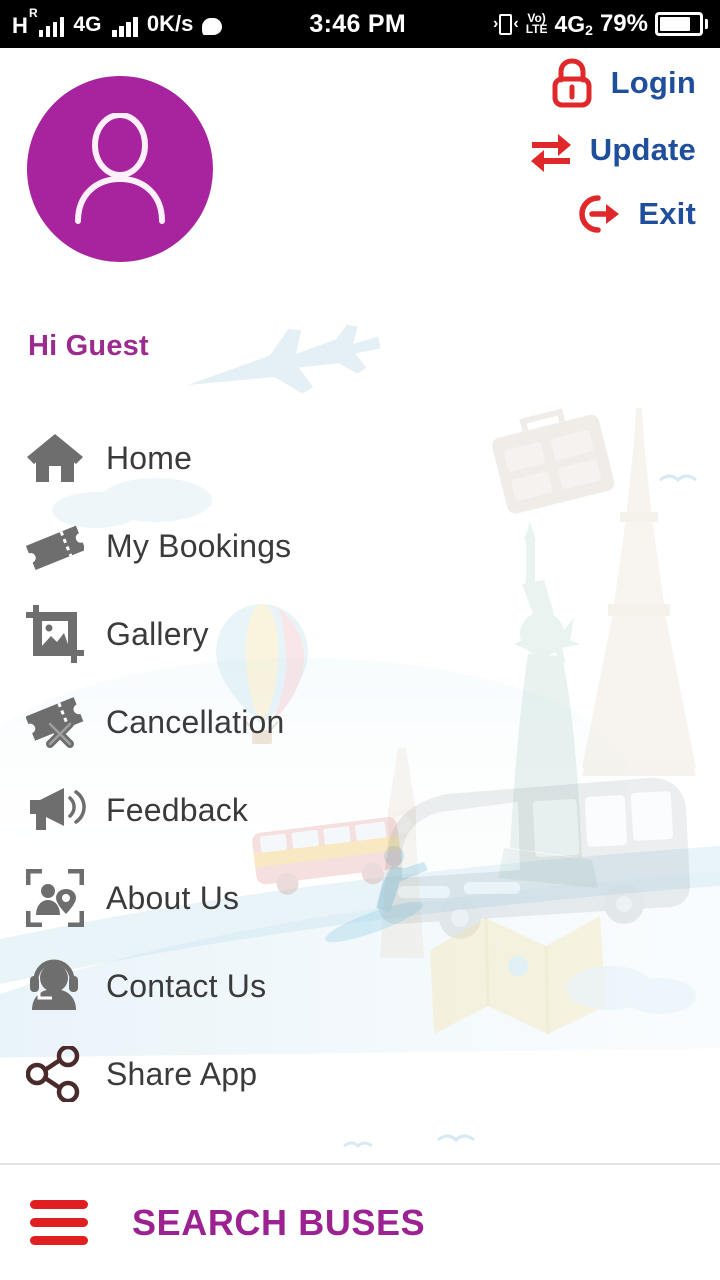 This screenshot has height=1280, width=720. I want to click on search-buses-title: SEARCH BUSES, so click(278, 1223).